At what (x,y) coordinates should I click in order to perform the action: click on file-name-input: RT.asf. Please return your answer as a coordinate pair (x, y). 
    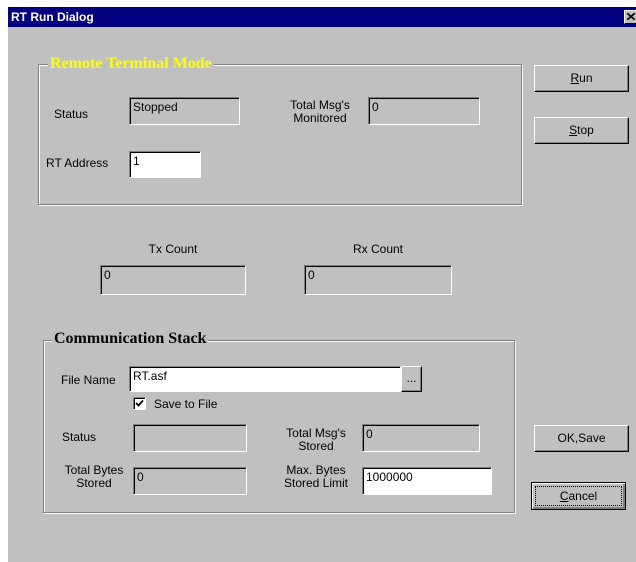
    Looking at the image, I should click on (265, 379).